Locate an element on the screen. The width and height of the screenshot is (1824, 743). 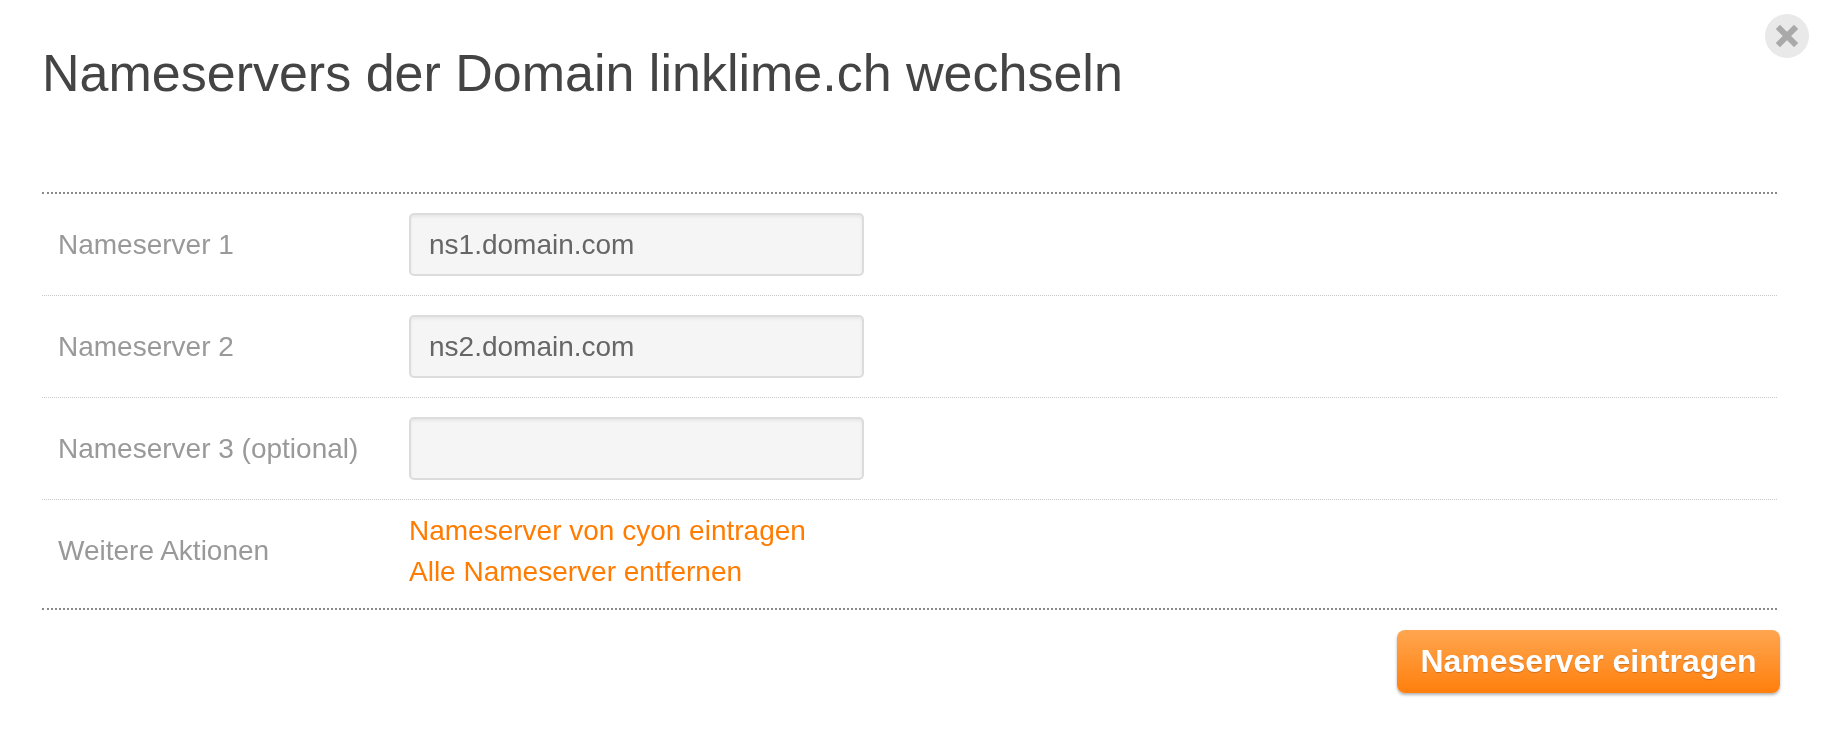
field-label: Weitere Aktionen is located at coordinates (164, 551).